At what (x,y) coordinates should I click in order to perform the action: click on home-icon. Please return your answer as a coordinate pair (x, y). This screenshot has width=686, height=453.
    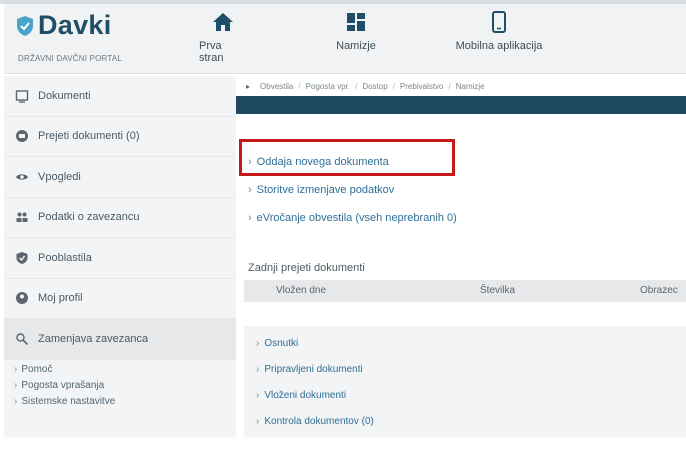
    Looking at the image, I should click on (223, 22).